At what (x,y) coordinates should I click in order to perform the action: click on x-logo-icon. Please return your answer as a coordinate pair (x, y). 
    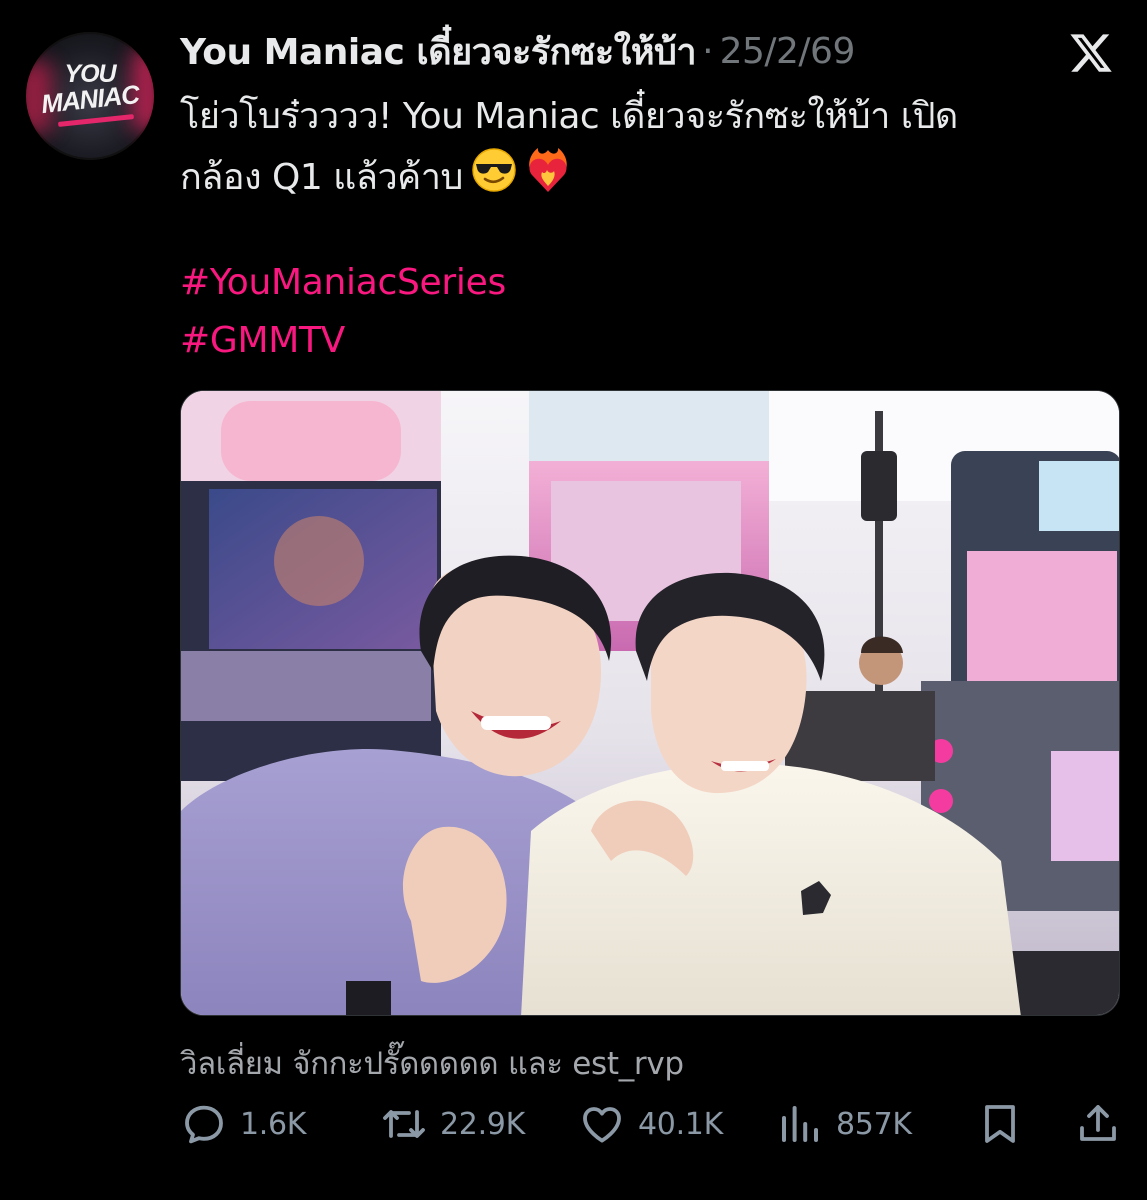
    Looking at the image, I should click on (1091, 53).